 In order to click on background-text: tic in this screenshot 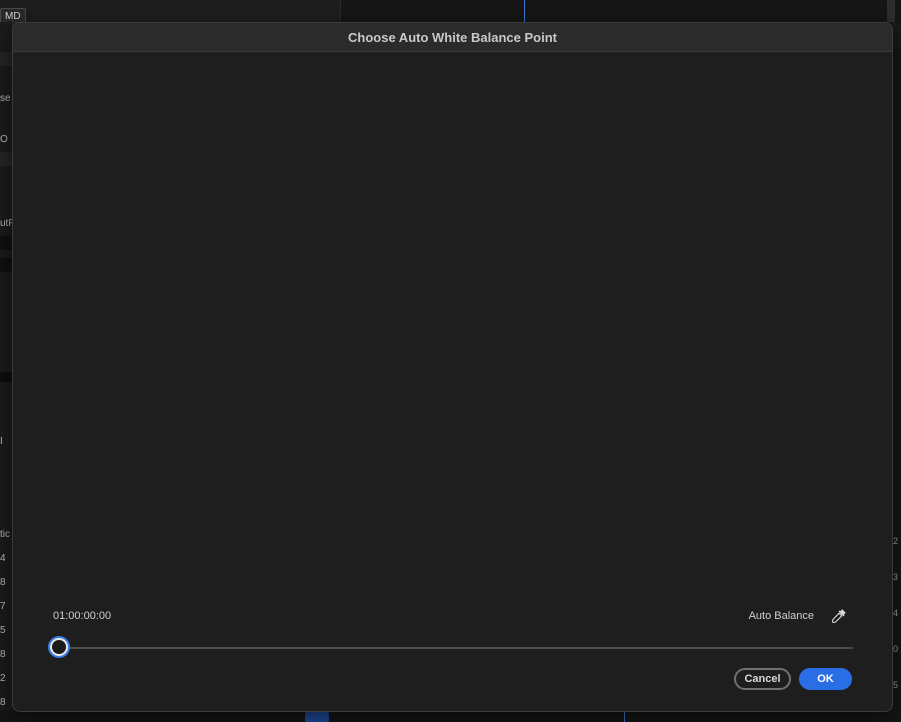, I will do `click(5, 534)`.